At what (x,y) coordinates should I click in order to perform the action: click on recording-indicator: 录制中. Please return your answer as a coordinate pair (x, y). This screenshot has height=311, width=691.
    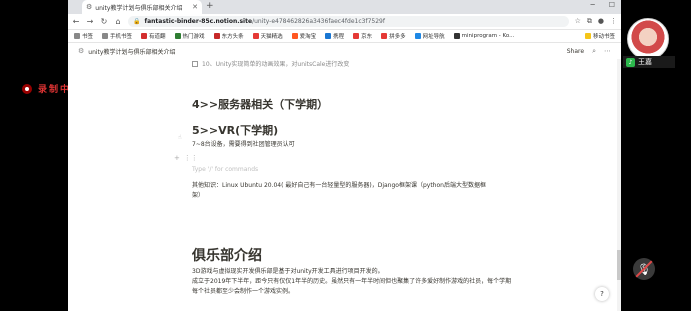
    Looking at the image, I should click on (46, 88).